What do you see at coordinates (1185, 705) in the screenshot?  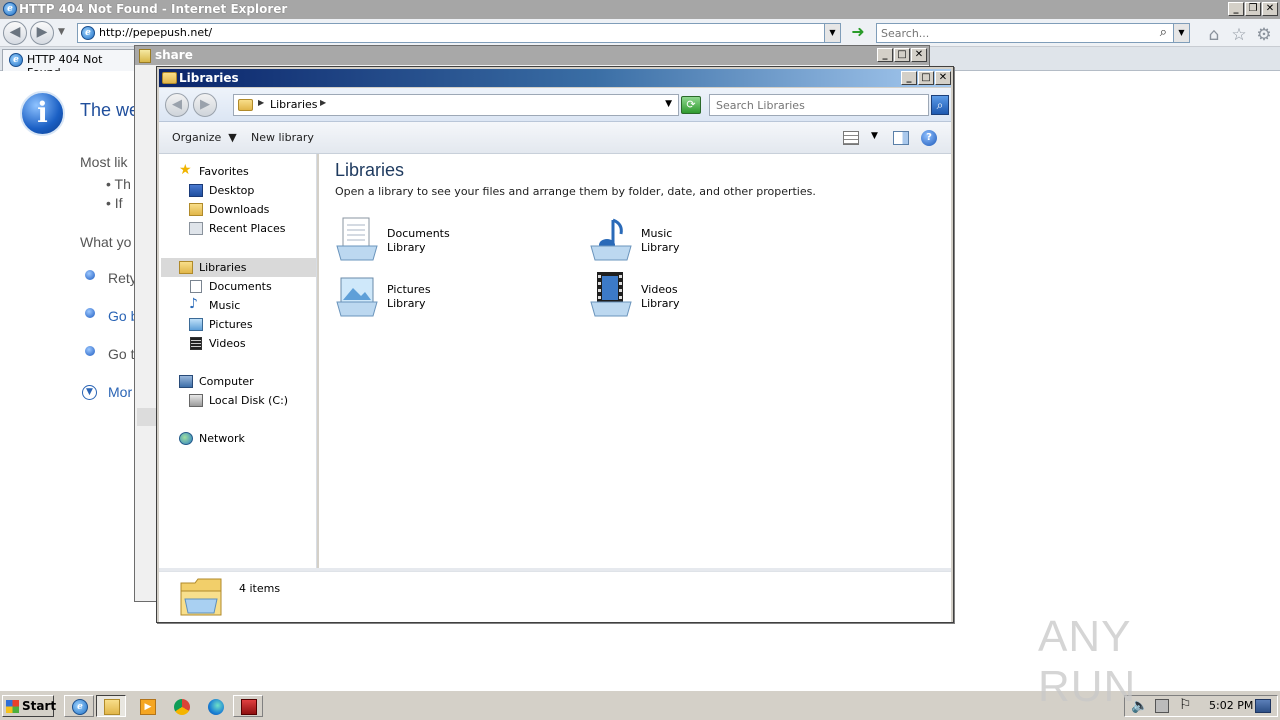 I see `flag-icon: ⚐` at bounding box center [1185, 705].